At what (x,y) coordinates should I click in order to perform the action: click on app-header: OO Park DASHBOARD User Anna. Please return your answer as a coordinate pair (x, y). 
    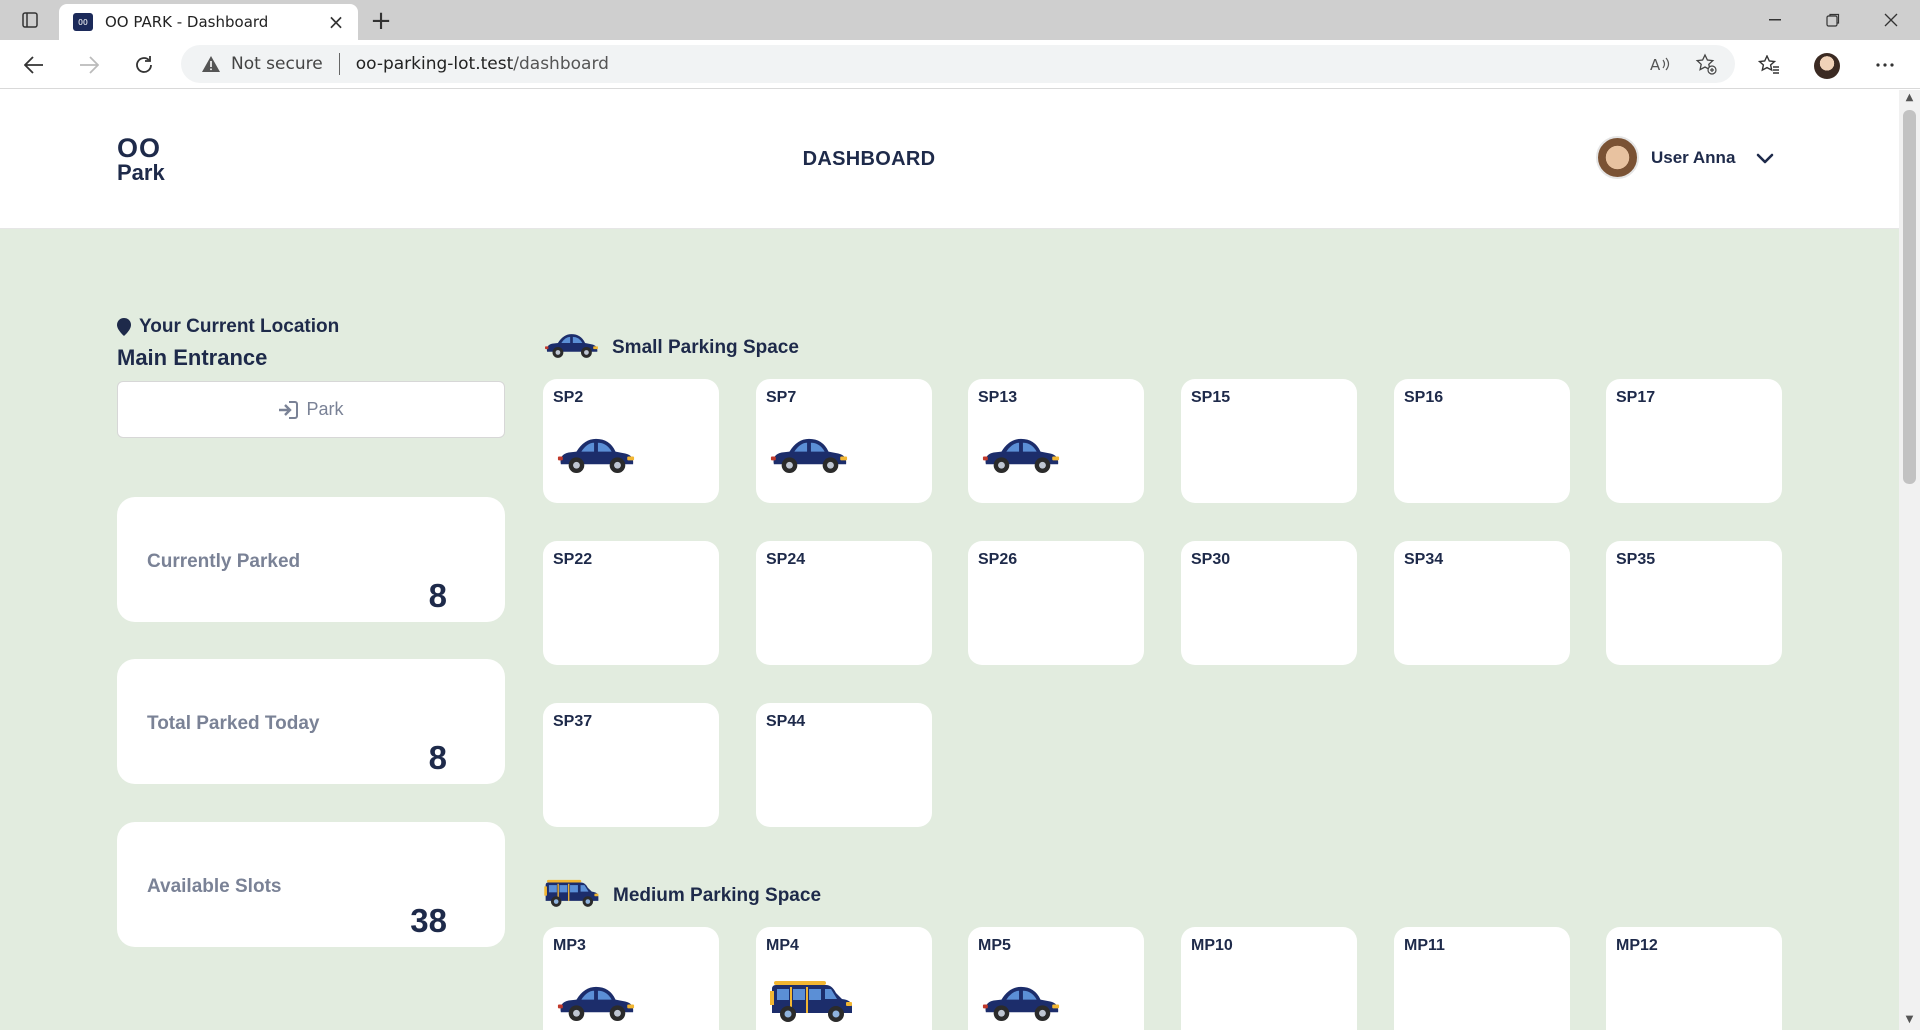
    Looking at the image, I should click on (949, 159).